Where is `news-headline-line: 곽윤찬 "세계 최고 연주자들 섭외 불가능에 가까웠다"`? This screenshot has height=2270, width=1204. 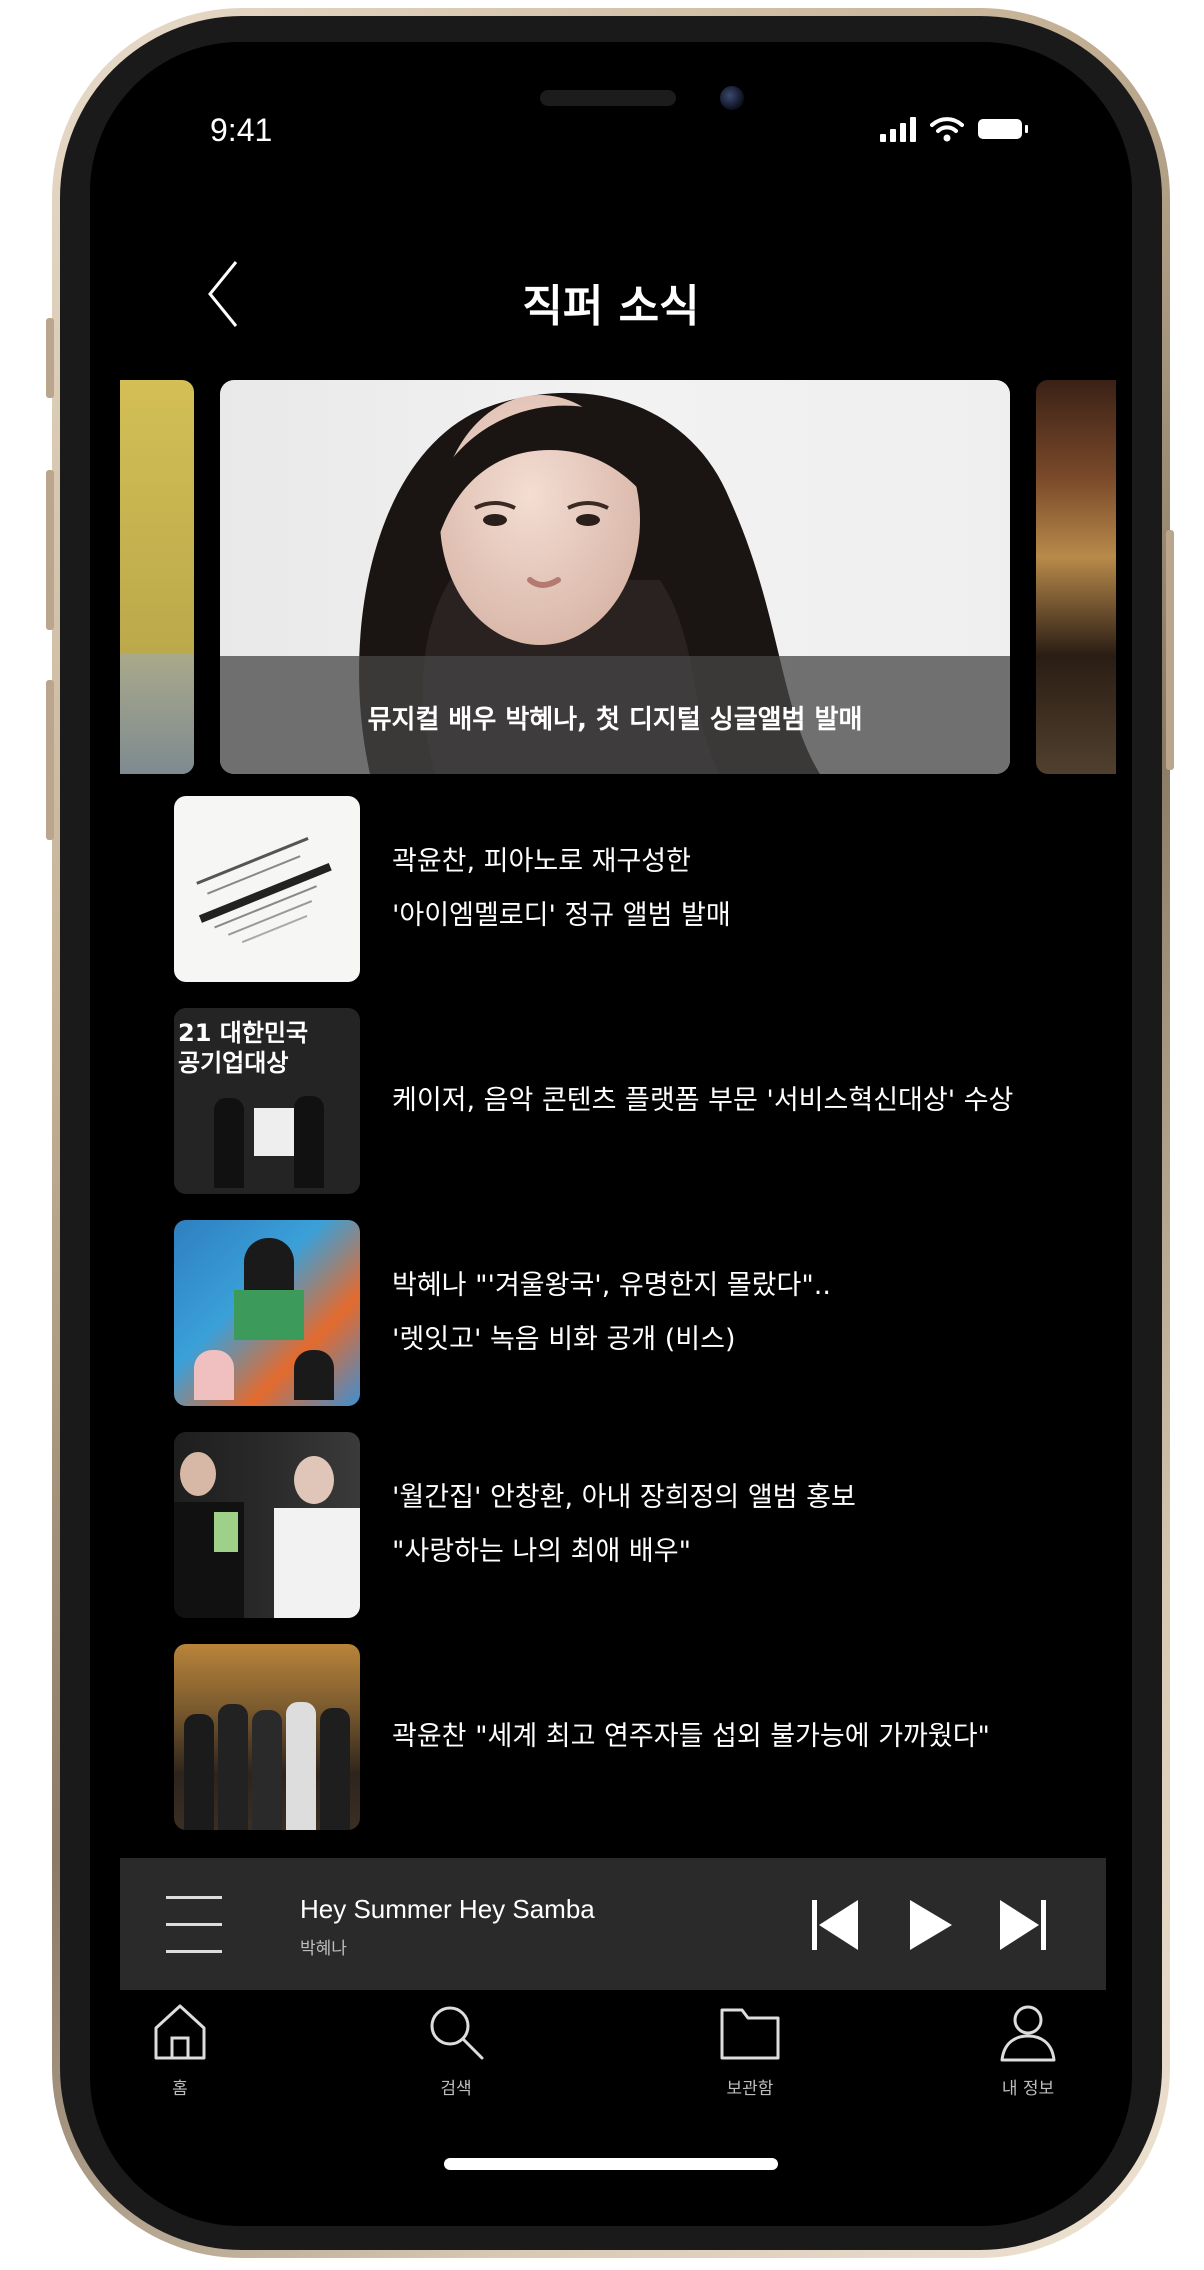
news-headline-line: 곽윤찬 "세계 최고 연주자들 섭외 불가능에 가까웠다" is located at coordinates (691, 1736).